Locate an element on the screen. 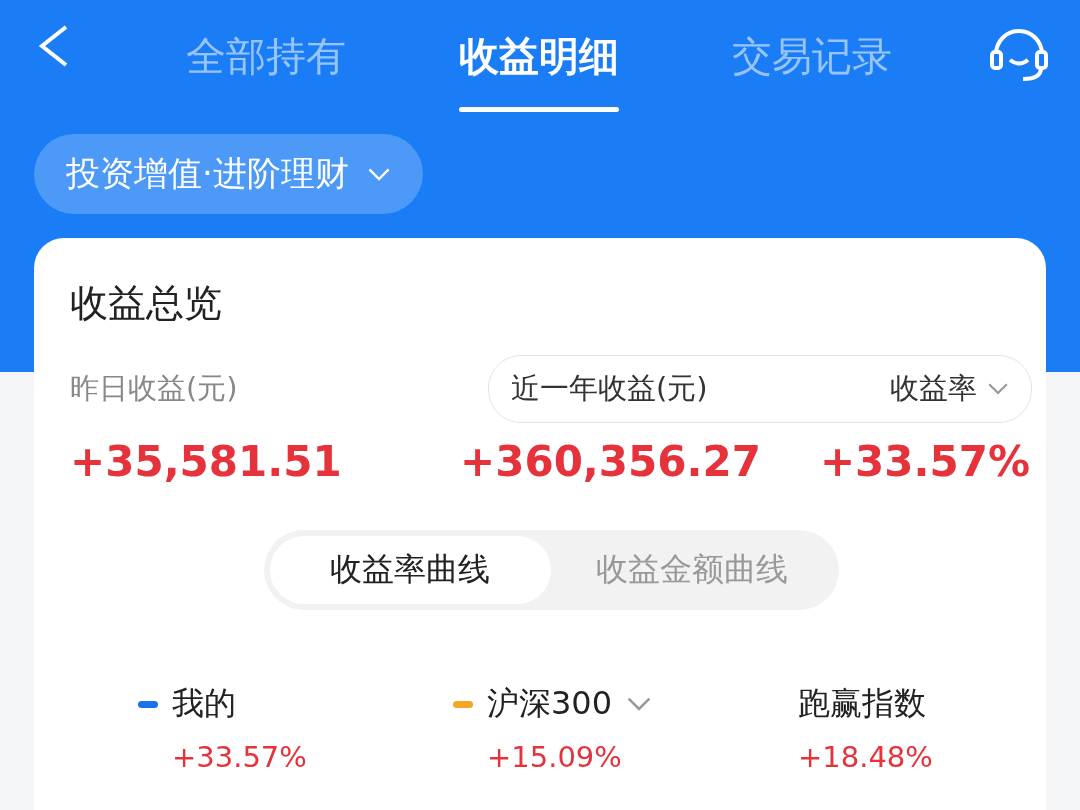 The image size is (1080, 810). yesterday-label: 昨日收益(元) is located at coordinates (154, 388).